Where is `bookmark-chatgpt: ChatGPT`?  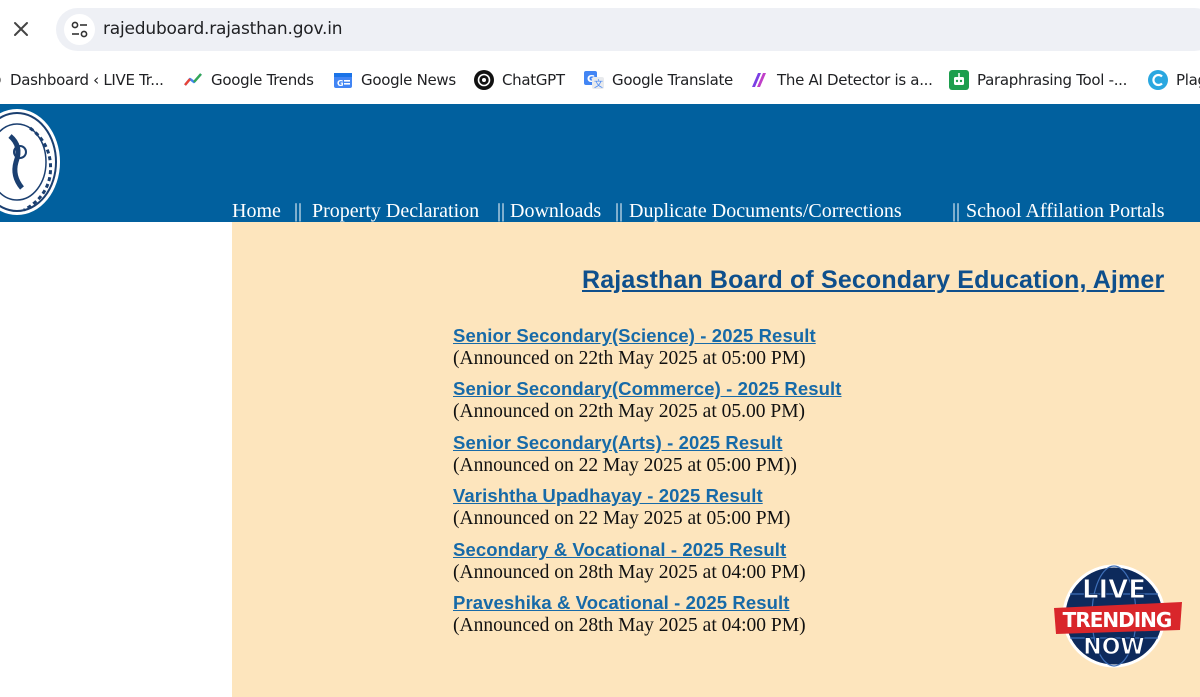
bookmark-chatgpt: ChatGPT is located at coordinates (519, 80).